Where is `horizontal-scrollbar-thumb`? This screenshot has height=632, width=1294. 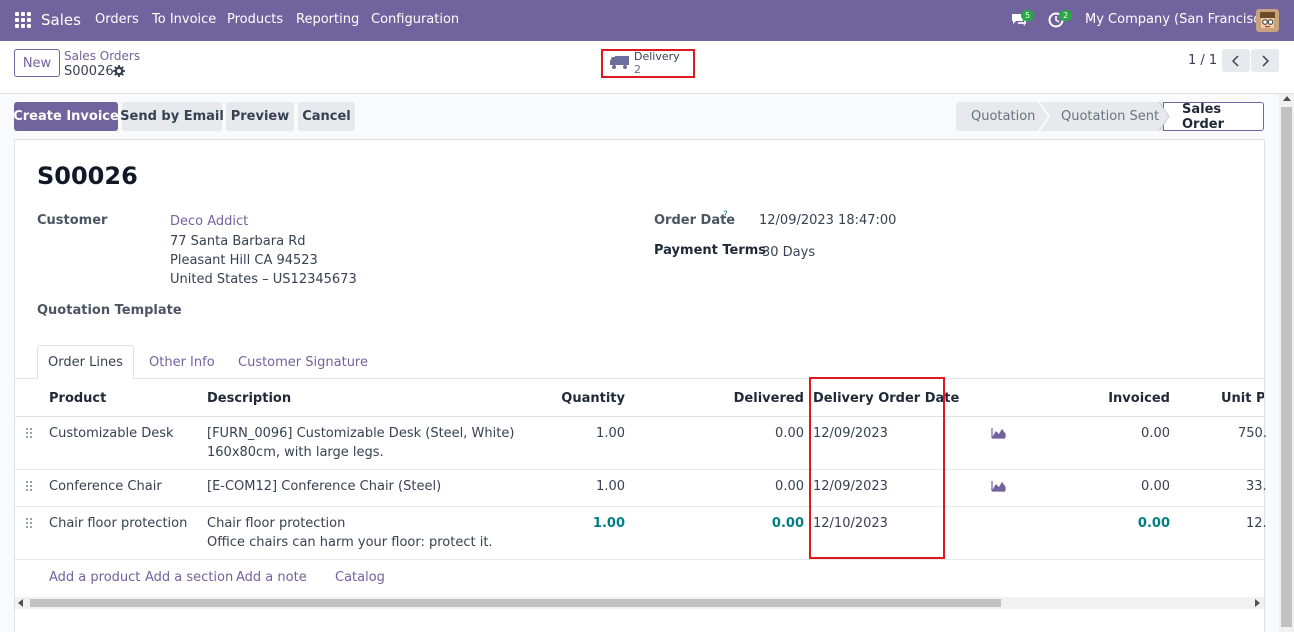
horizontal-scrollbar-thumb is located at coordinates (515, 603).